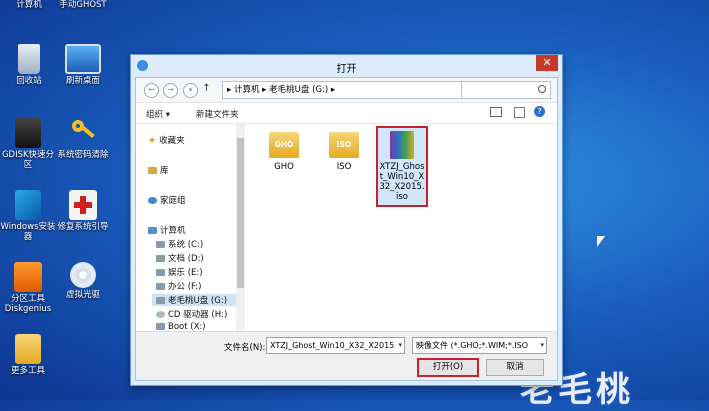  I want to click on help-icon: ?, so click(539, 111).